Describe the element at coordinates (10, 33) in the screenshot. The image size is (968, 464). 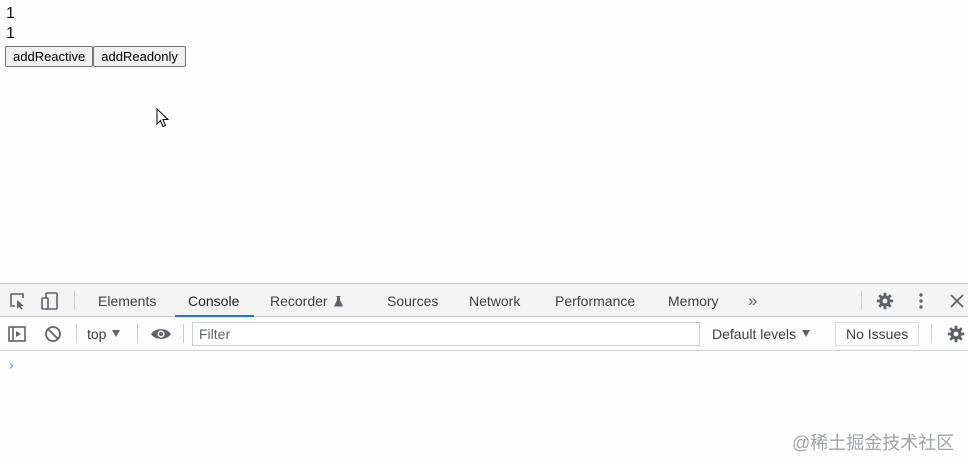
I see `readonly-count: 1` at that location.